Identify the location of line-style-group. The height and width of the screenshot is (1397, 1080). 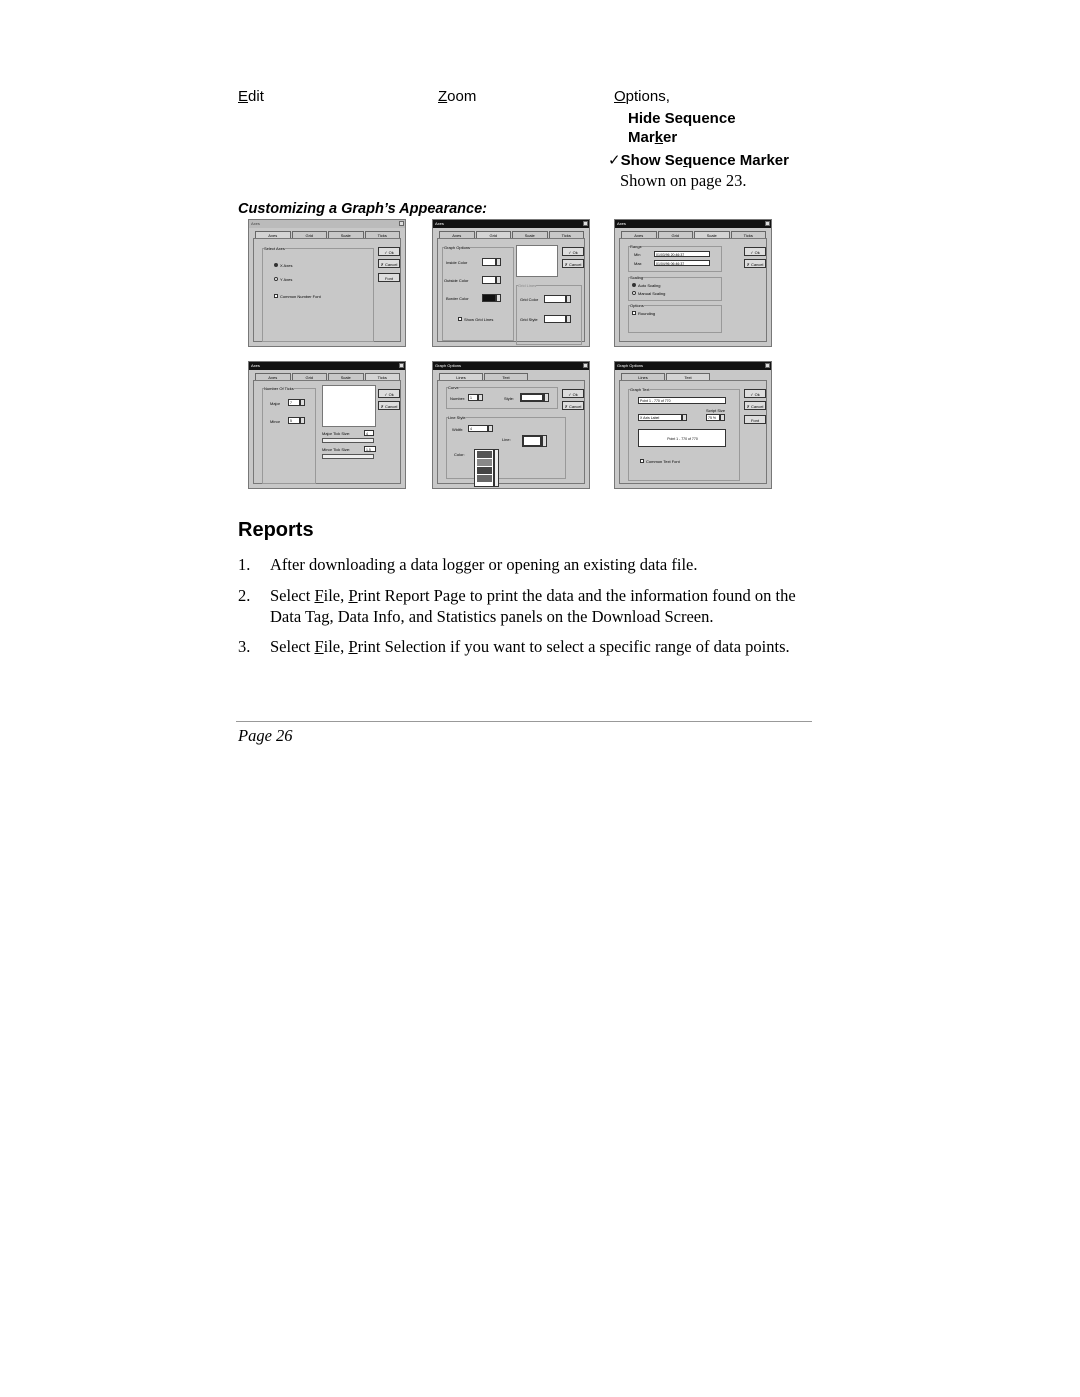
(506, 448).